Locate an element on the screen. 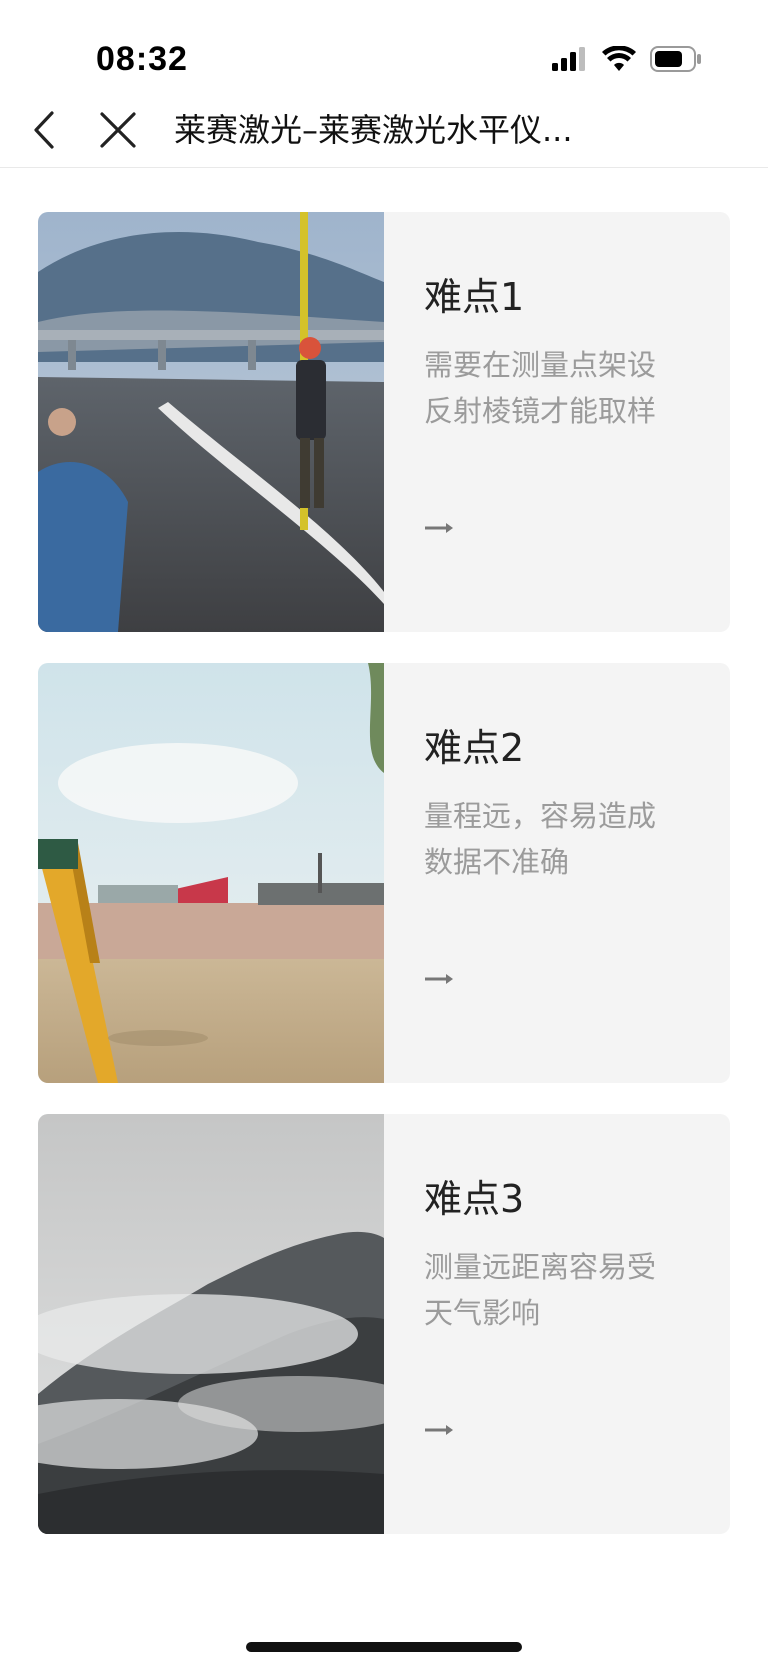 The image size is (768, 1670). back-button is located at coordinates (44, 130).